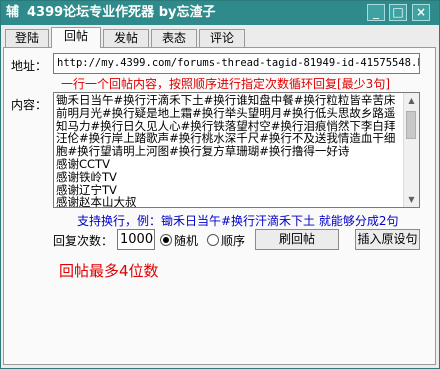 This screenshot has height=369, width=440. I want to click on content-label: 内容：, so click(29, 105).